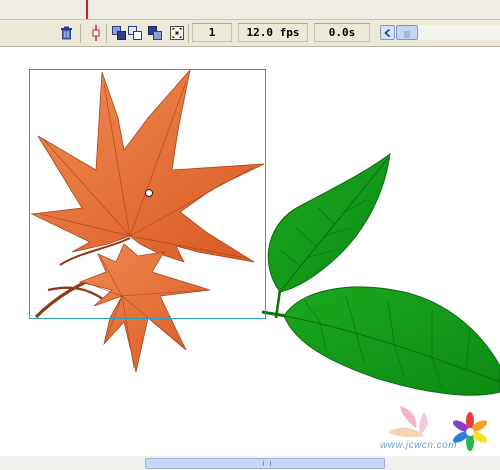 This screenshot has height=470, width=500. Describe the element at coordinates (273, 32) in the screenshot. I see `frame-rate-field: 12.0 fps` at that location.